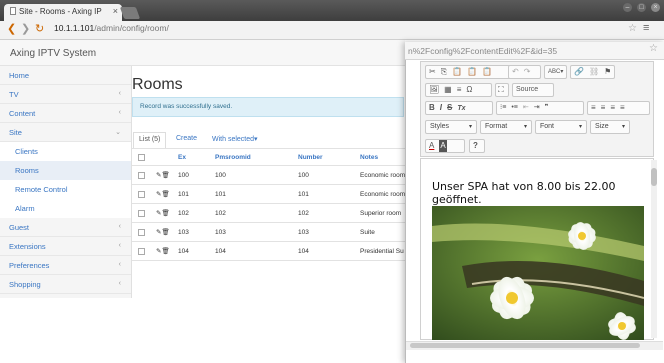 Image resolution: width=664 pixels, height=363 pixels. Describe the element at coordinates (65, 189) in the screenshot. I see `sidebar-item-remote-control: Remote Control` at that location.